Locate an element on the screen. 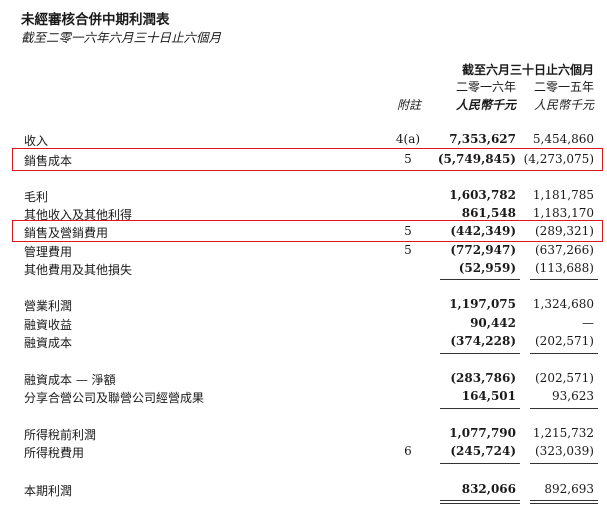 The image size is (607, 513). row-label: 所得稅前利潤 is located at coordinates (60, 435).